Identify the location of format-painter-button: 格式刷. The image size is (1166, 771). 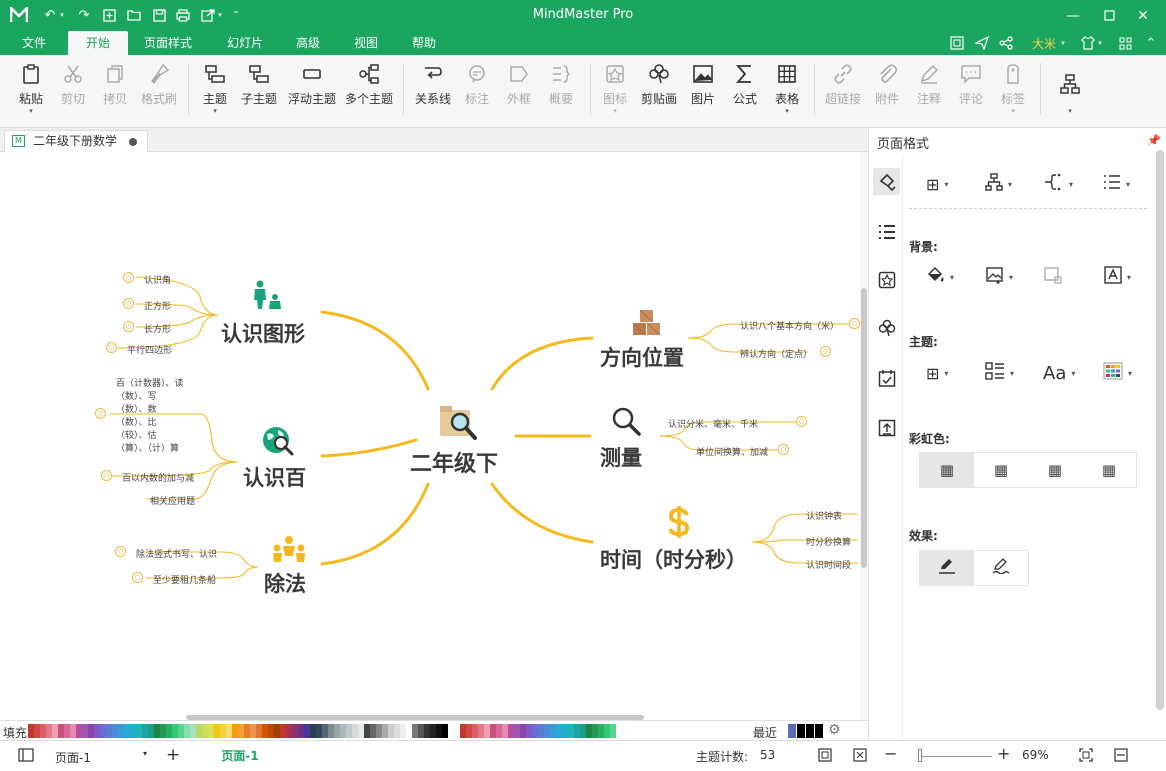
(159, 92).